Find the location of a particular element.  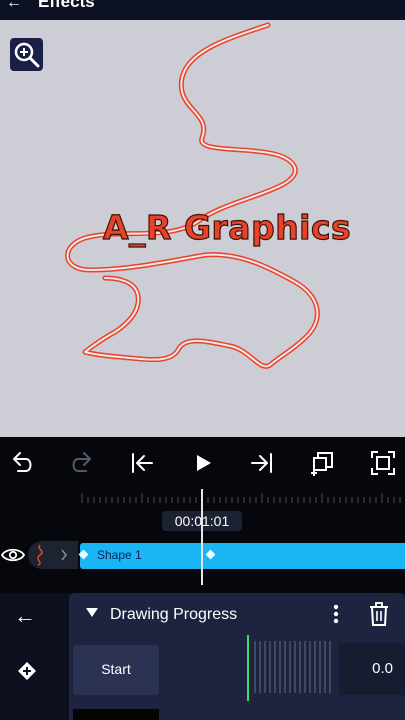

panel-side-bar: ← is located at coordinates (30, 656).